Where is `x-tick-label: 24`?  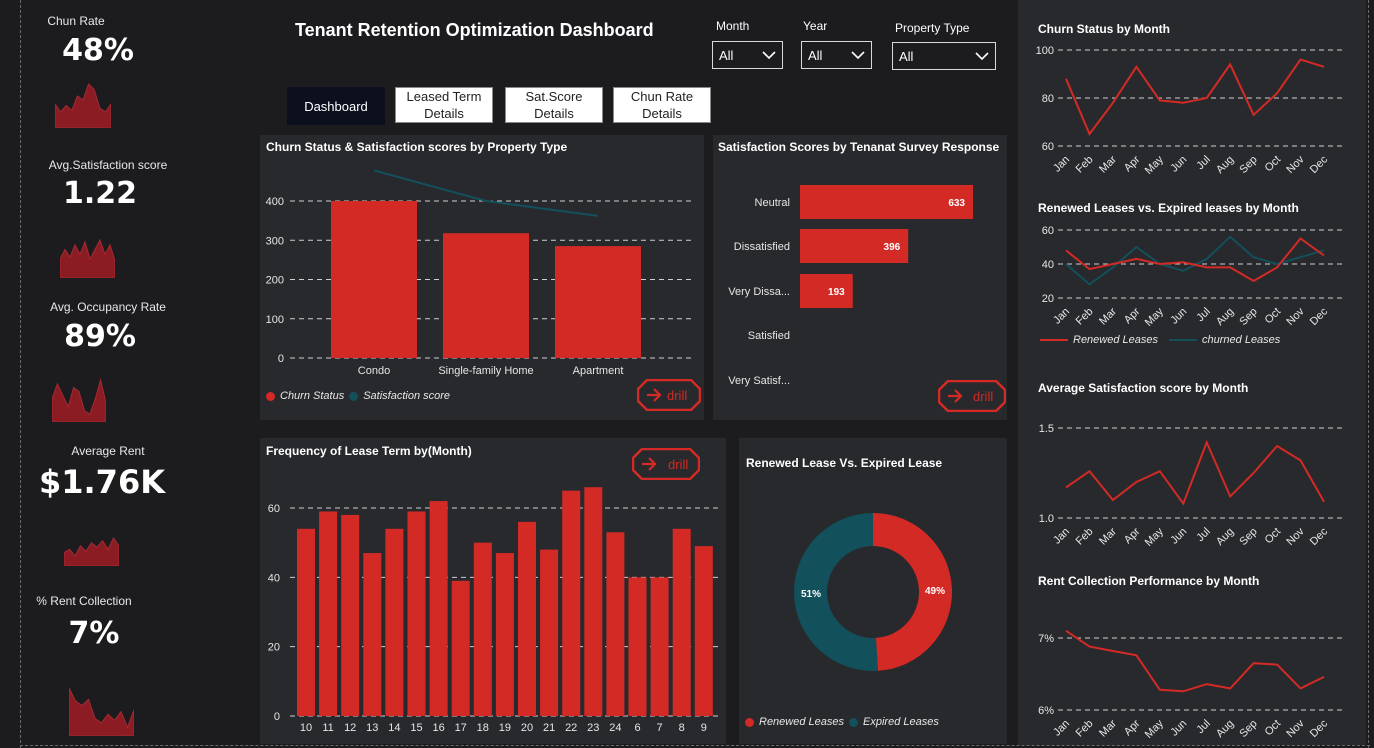
x-tick-label: 24 is located at coordinates (615, 728).